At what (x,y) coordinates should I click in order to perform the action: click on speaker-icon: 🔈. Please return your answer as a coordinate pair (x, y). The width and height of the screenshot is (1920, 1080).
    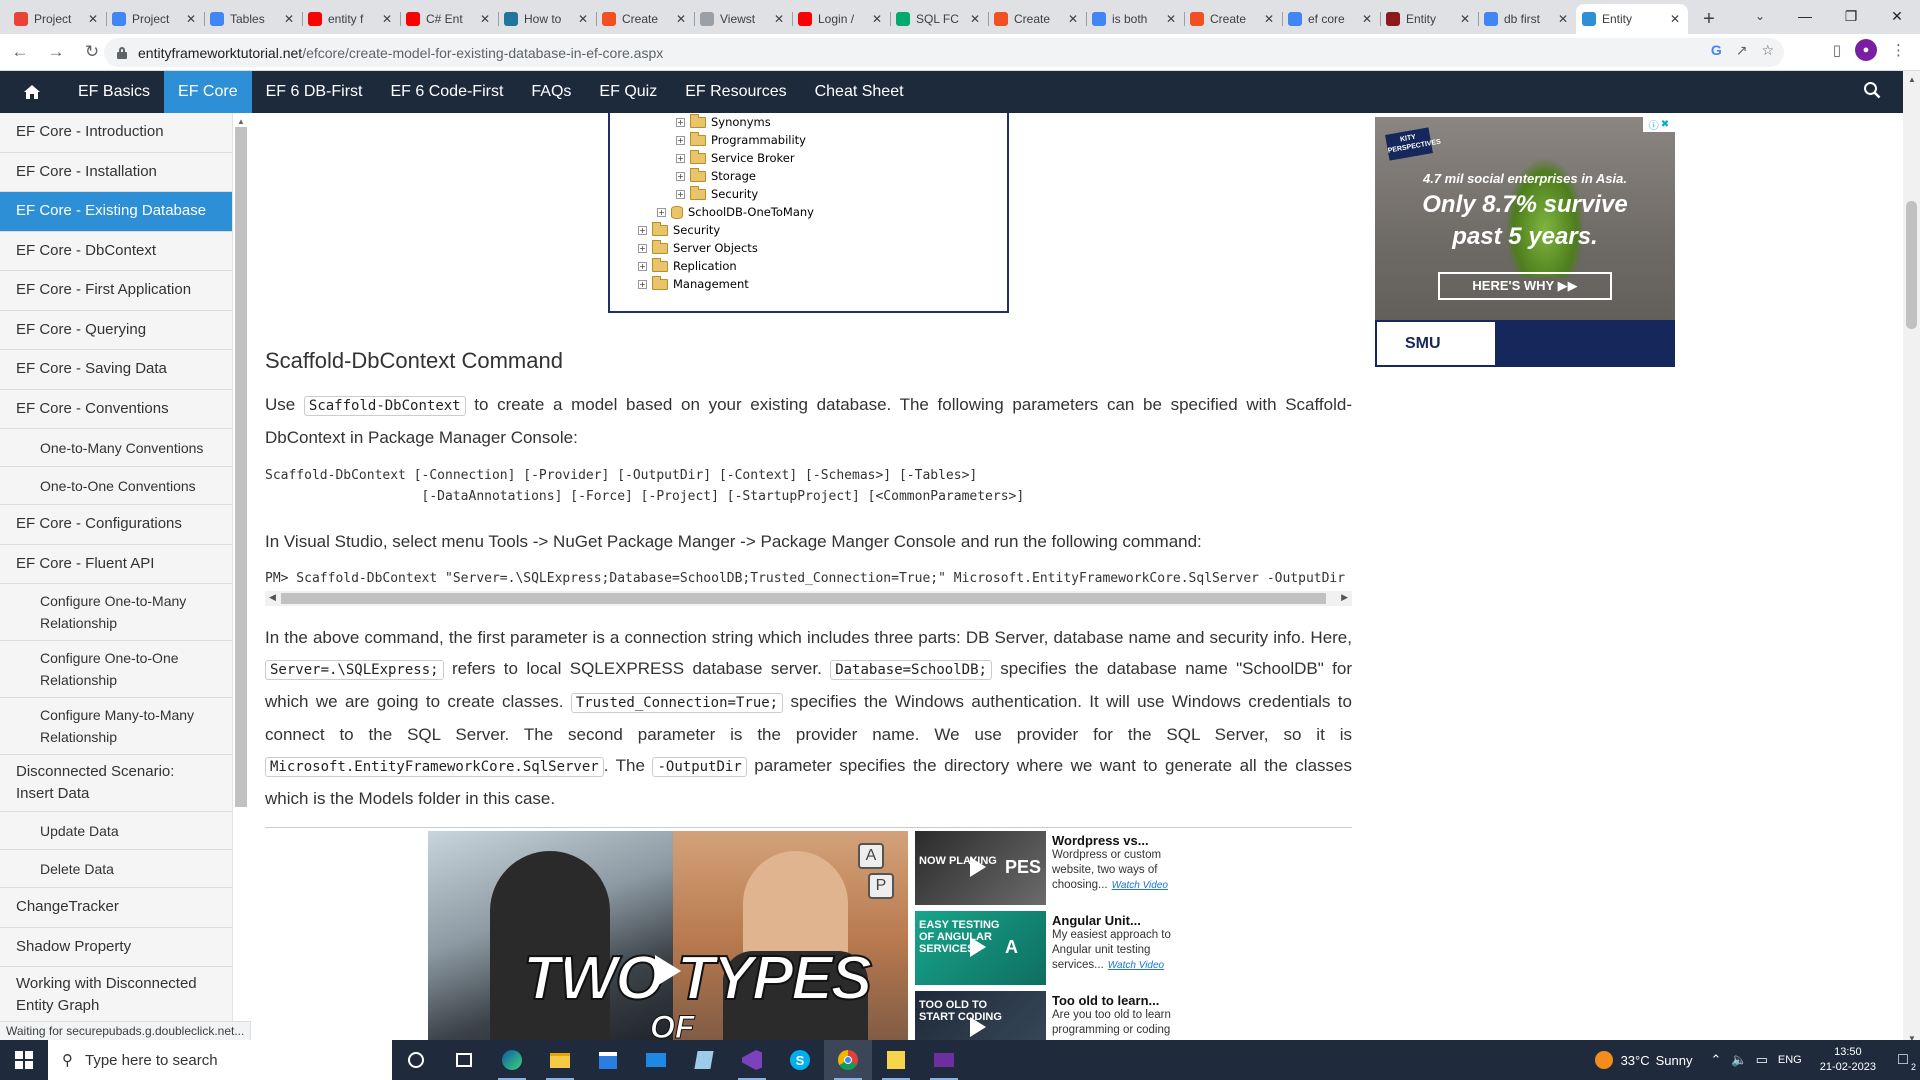
    Looking at the image, I should click on (1739, 1060).